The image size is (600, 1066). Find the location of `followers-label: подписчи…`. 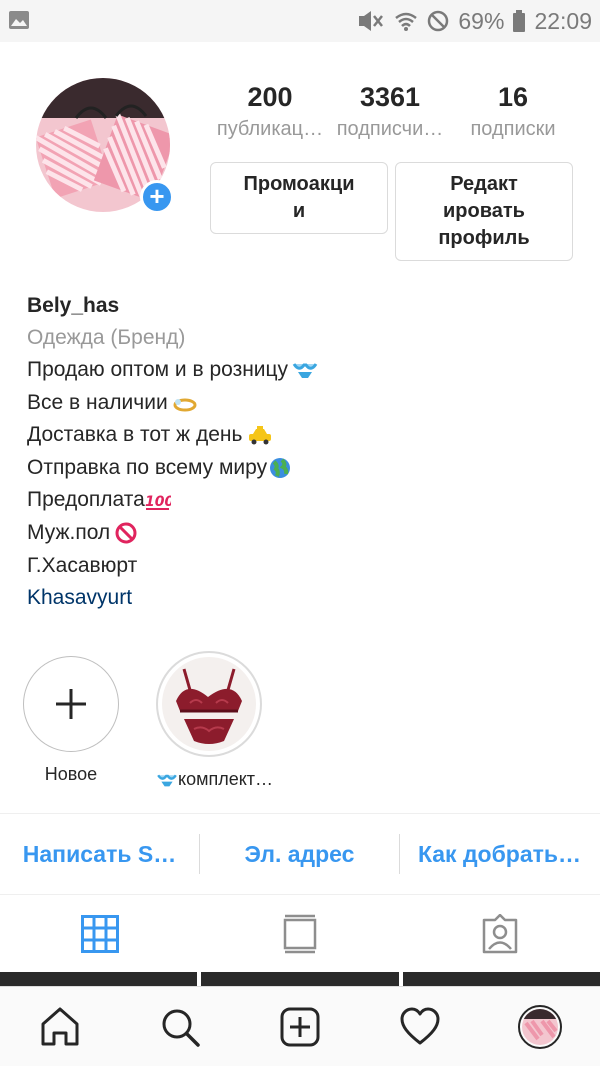

followers-label: подписчи… is located at coordinates (390, 129).